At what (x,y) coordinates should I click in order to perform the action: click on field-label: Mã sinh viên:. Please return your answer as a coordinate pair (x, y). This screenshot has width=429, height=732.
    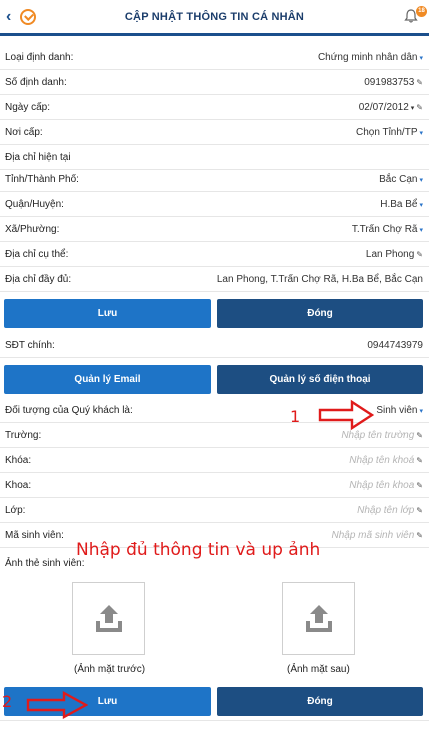
    Looking at the image, I should click on (34, 535).